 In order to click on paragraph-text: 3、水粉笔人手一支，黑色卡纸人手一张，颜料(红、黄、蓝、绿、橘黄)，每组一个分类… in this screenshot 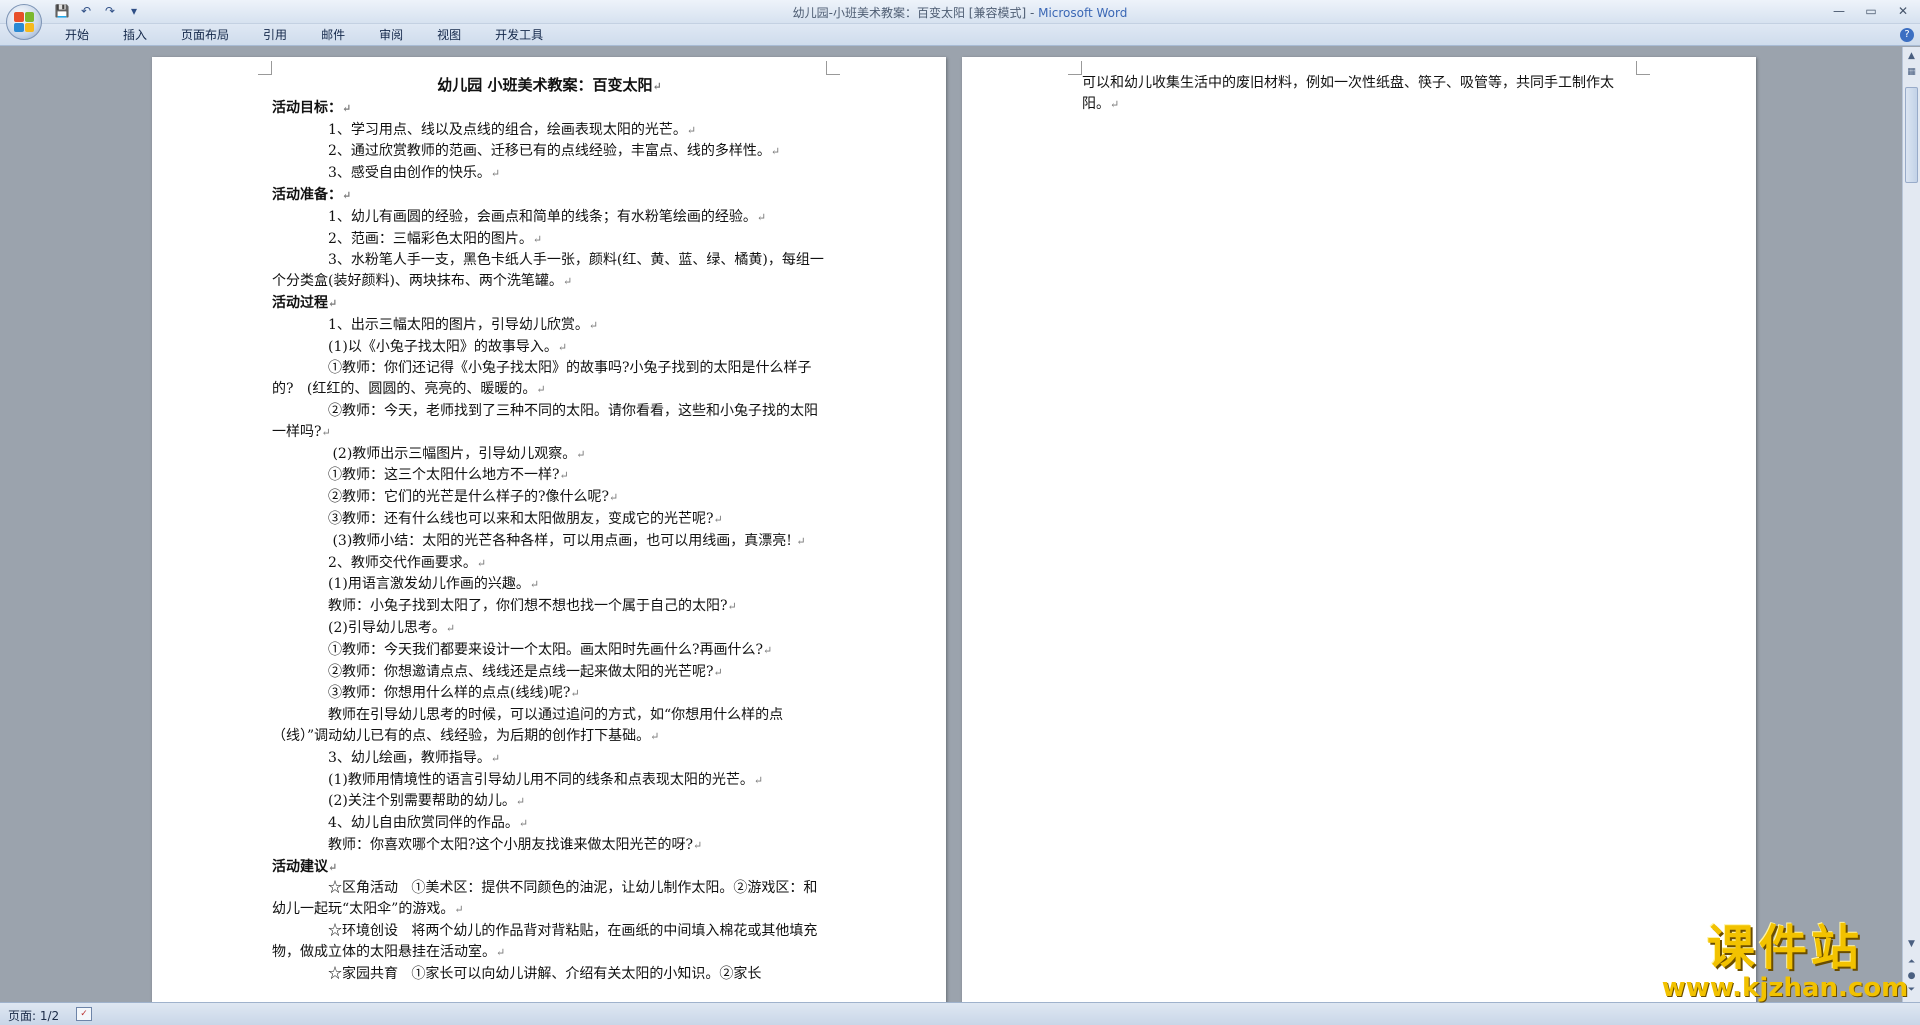, I will do `click(548, 271)`.